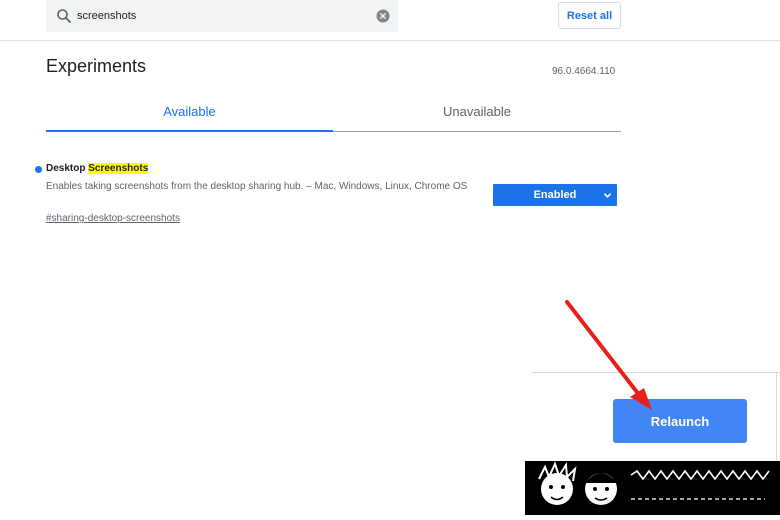  Describe the element at coordinates (589, 15) in the screenshot. I see `reset-all-button: Reset all` at that location.